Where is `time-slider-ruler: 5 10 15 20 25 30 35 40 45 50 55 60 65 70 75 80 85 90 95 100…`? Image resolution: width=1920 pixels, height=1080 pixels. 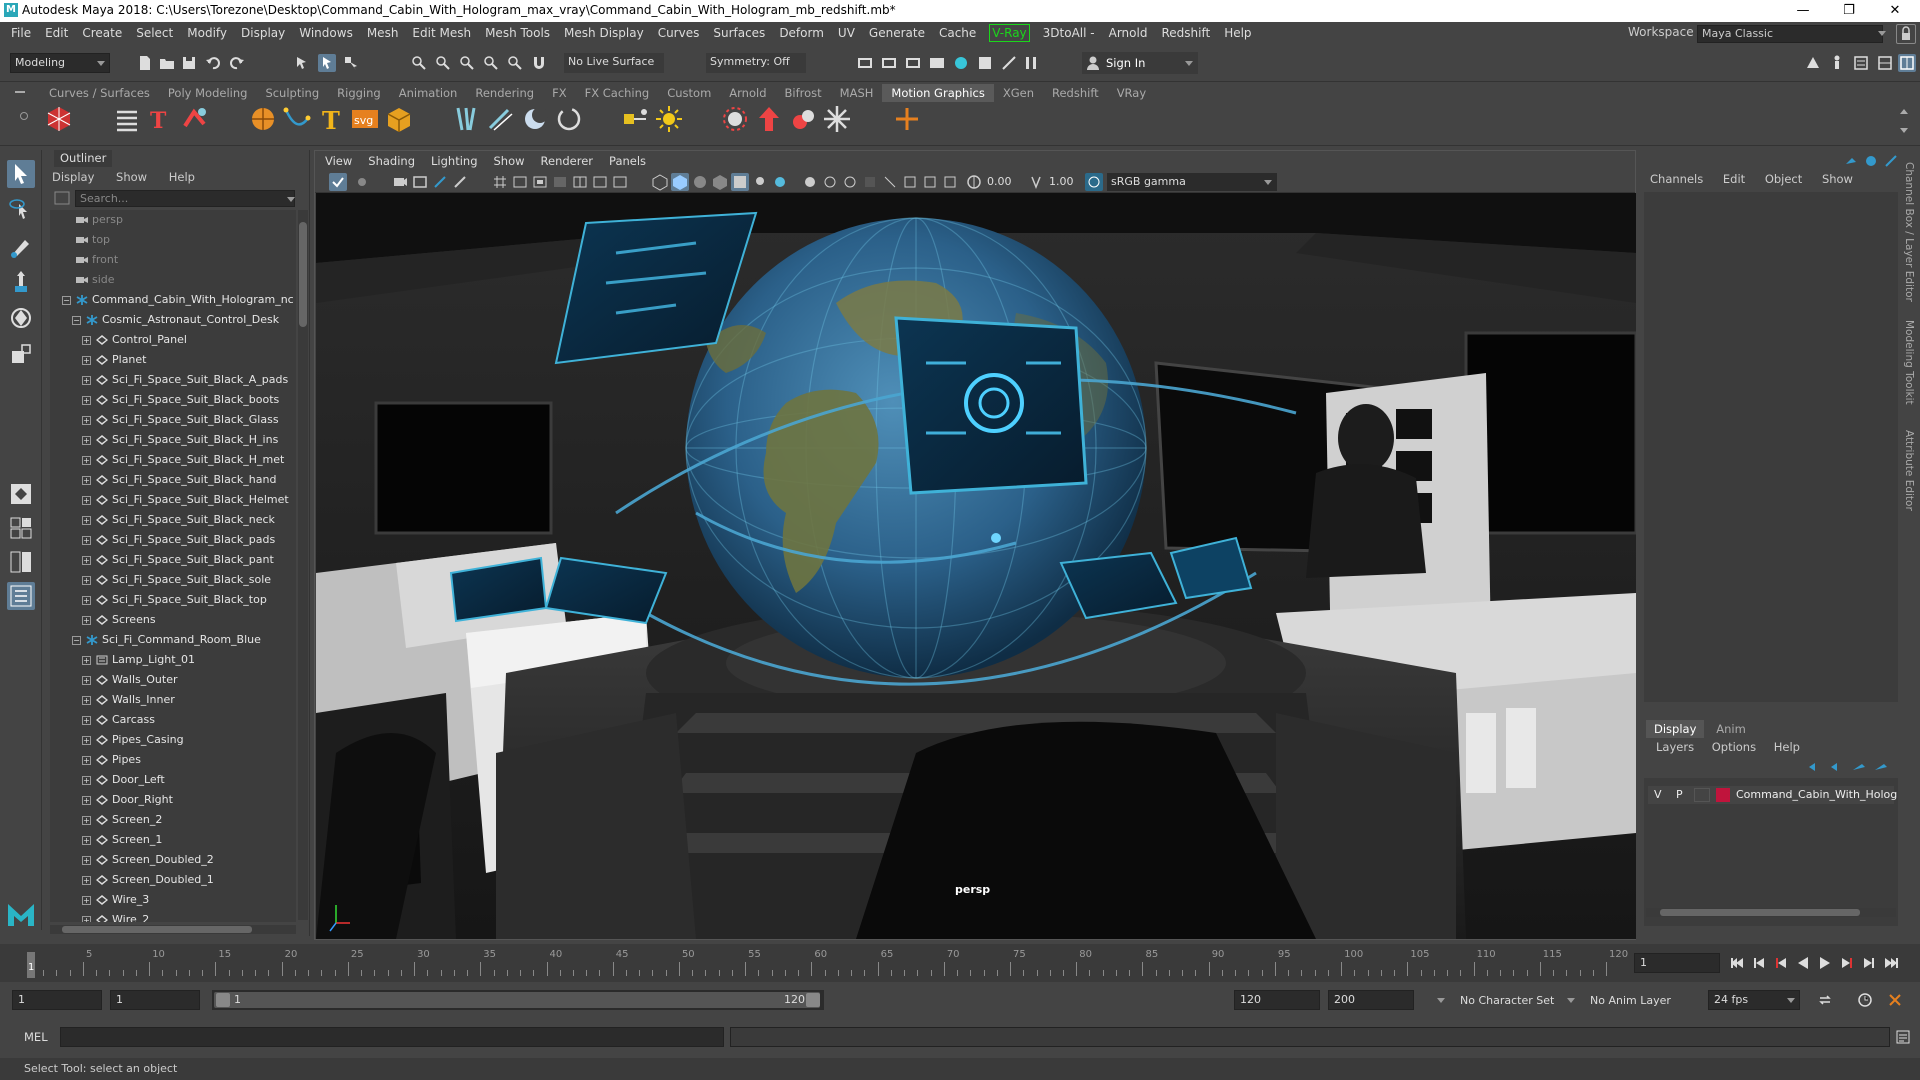
time-slider-ruler: 5 10 15 20 25 30 35 40 45 50 55 60 65 70 75 80 85 90 95 100… is located at coordinates (826, 963).